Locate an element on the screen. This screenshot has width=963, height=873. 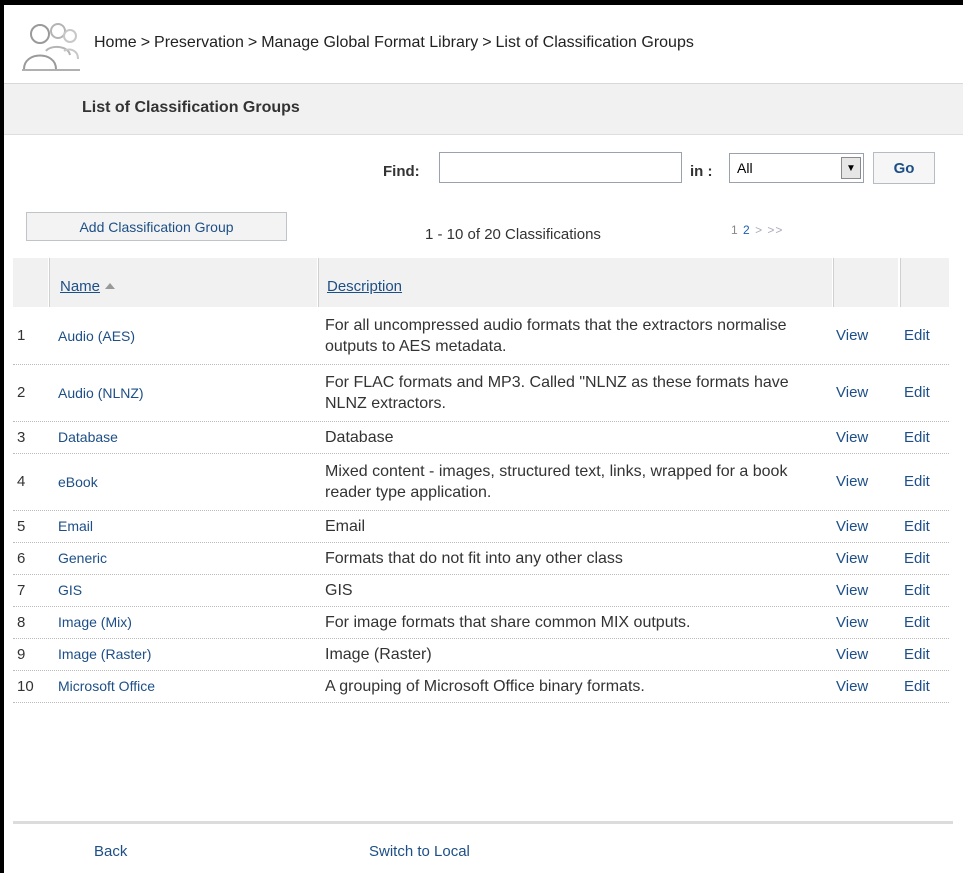
row-number: 10 is located at coordinates (25, 686).